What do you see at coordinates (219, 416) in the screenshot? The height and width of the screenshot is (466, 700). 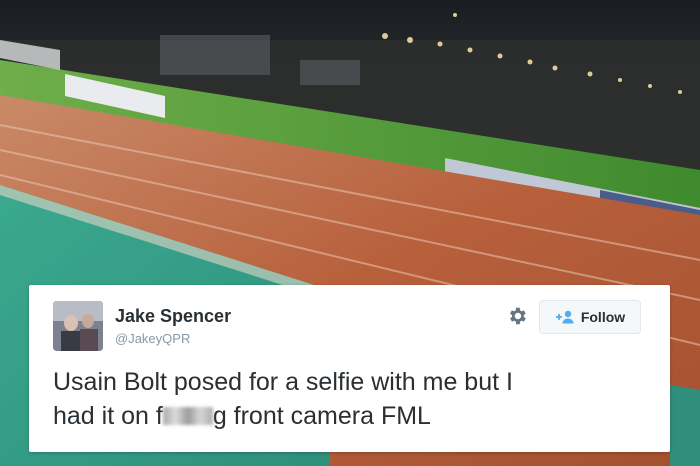 I see `tweet-text-line-2-mid: g` at bounding box center [219, 416].